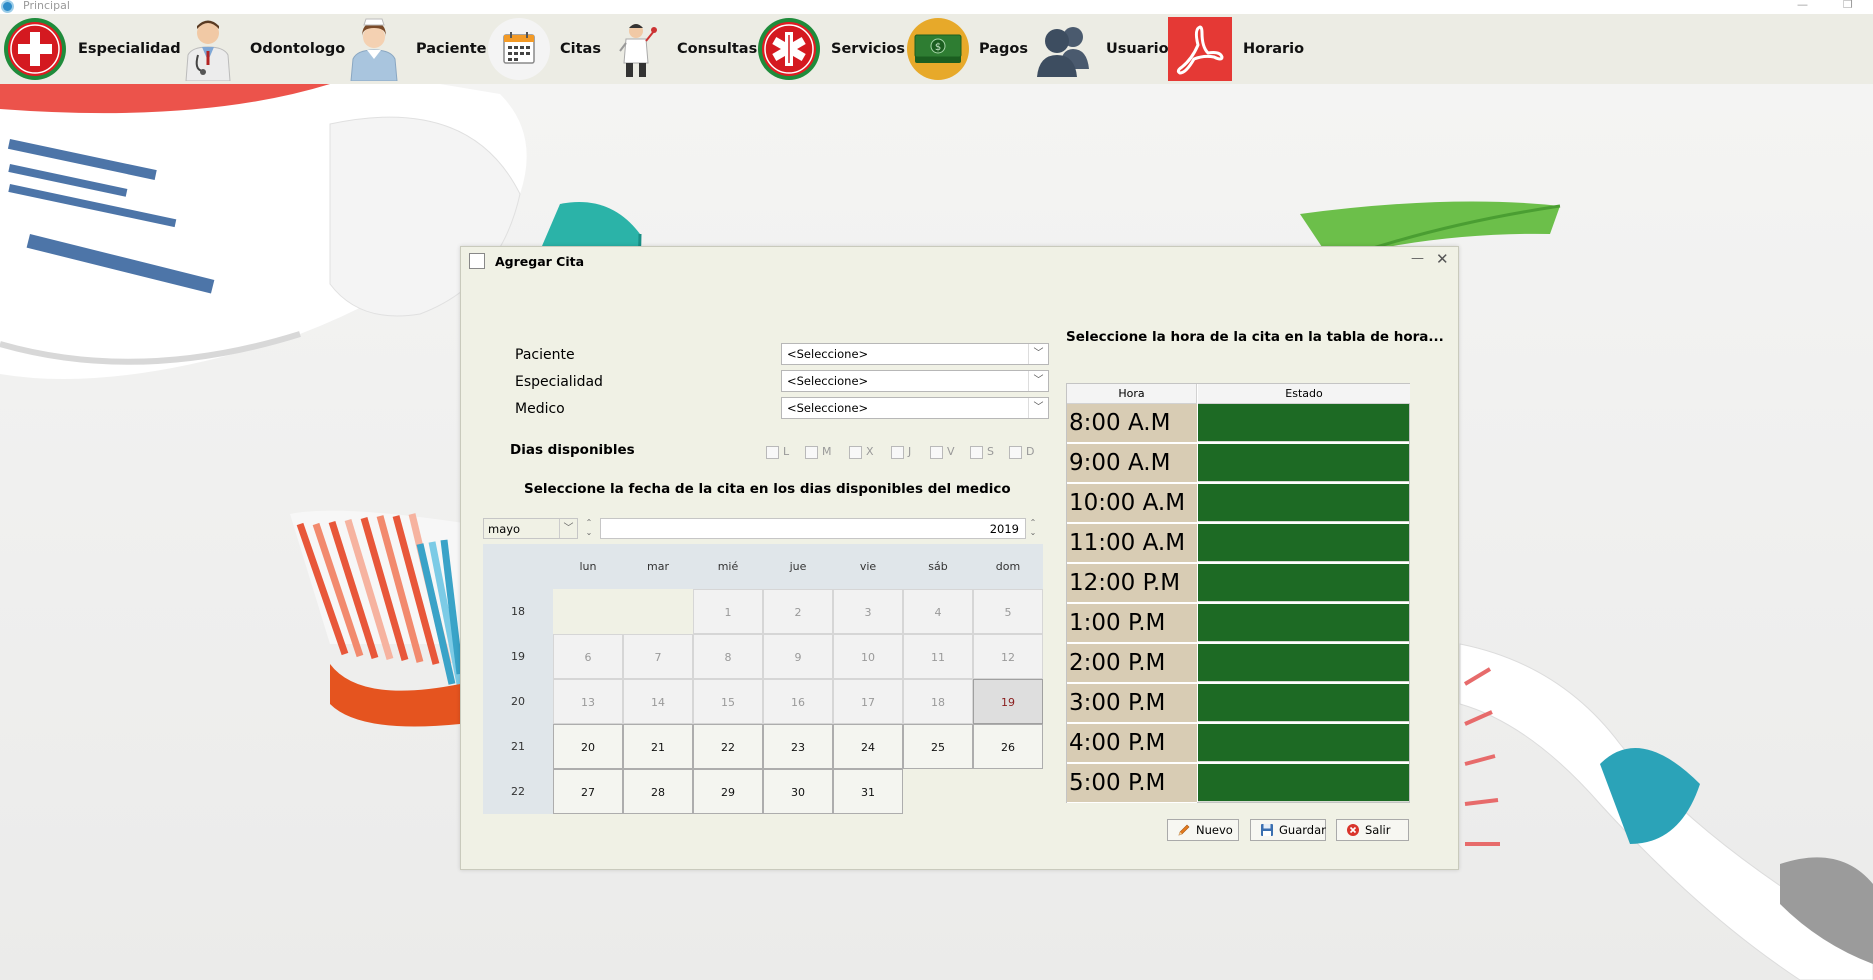 This screenshot has height=980, width=1873. Describe the element at coordinates (942, 452) in the screenshot. I see `day-checkbox-v: V` at that location.